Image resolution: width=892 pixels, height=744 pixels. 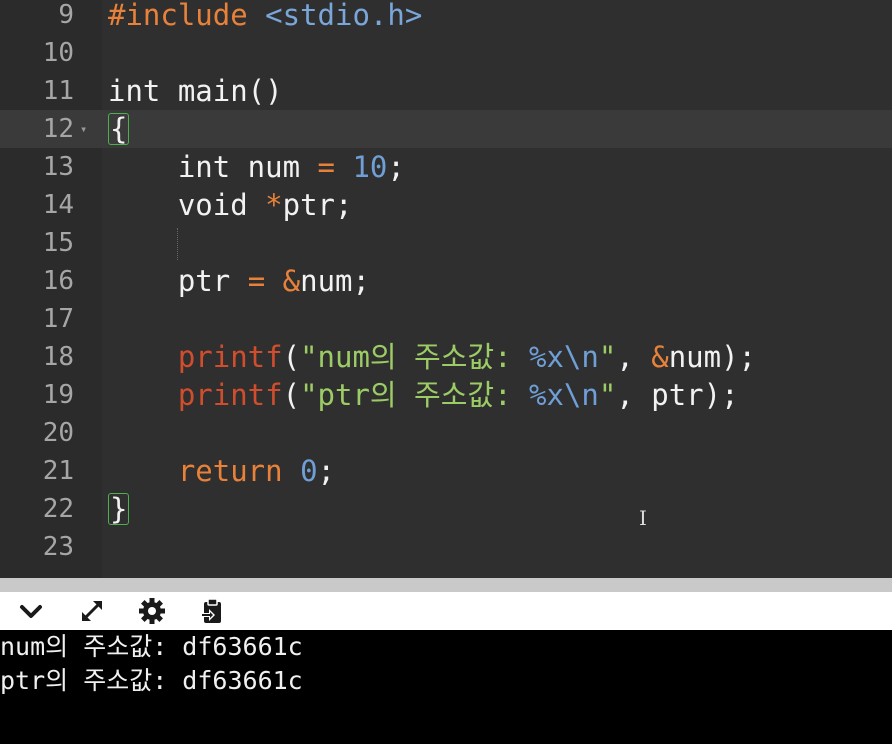 I want to click on console-line: ptr의 주소값: df63661c, so click(x=151, y=680).